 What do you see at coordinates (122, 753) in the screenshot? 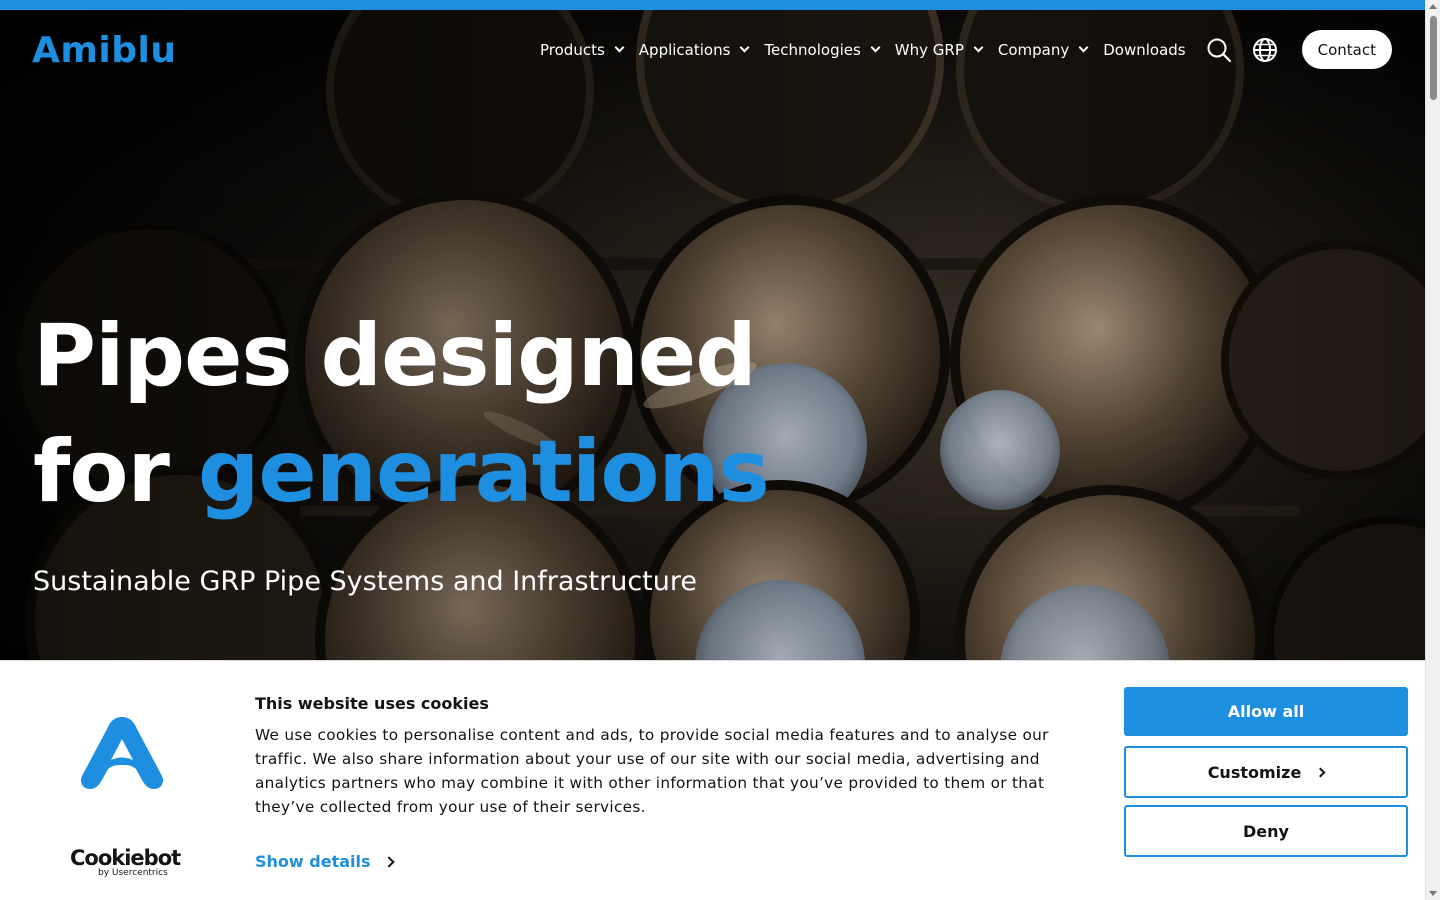
I see `amiblu-a-logo-icon` at bounding box center [122, 753].